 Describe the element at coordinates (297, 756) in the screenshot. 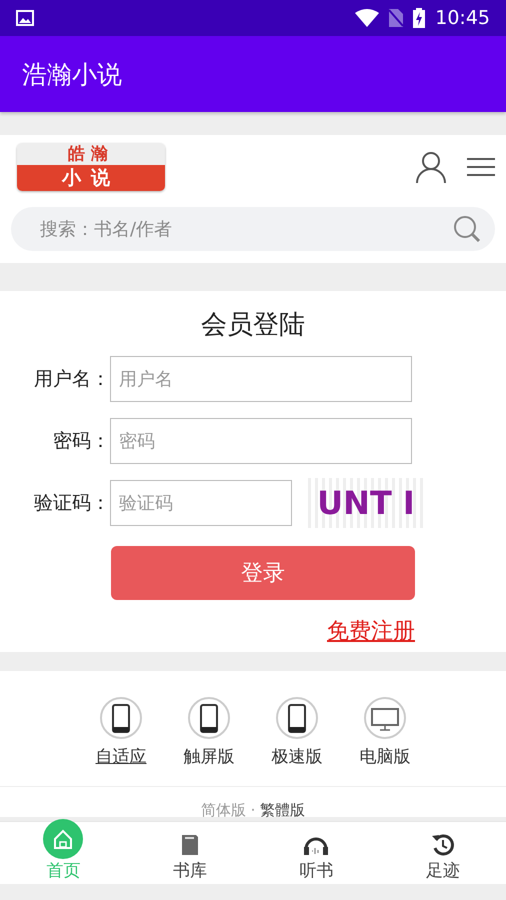

I see `version-link: 极速版` at that location.